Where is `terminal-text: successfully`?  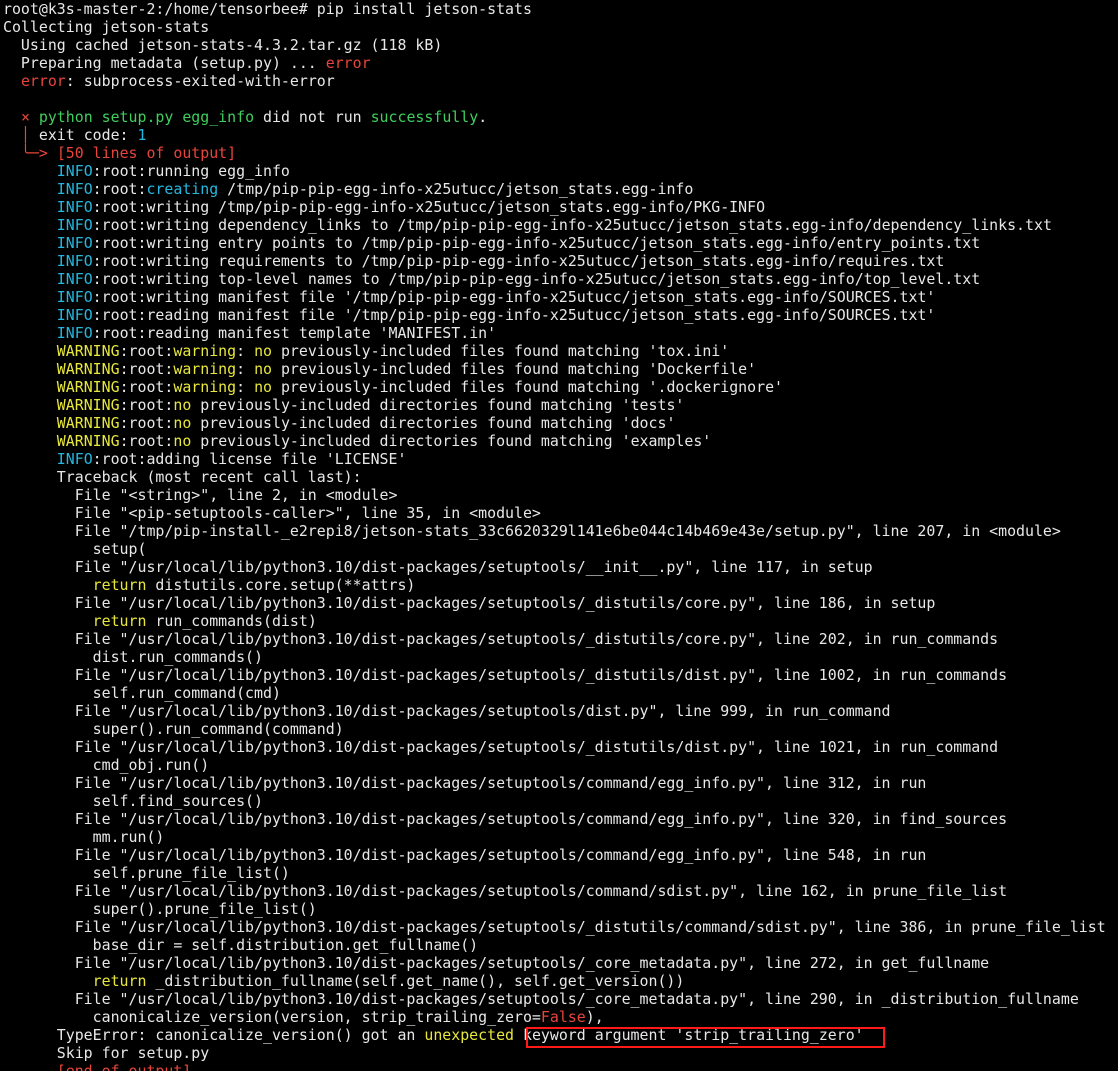
terminal-text: successfully is located at coordinates (424, 117).